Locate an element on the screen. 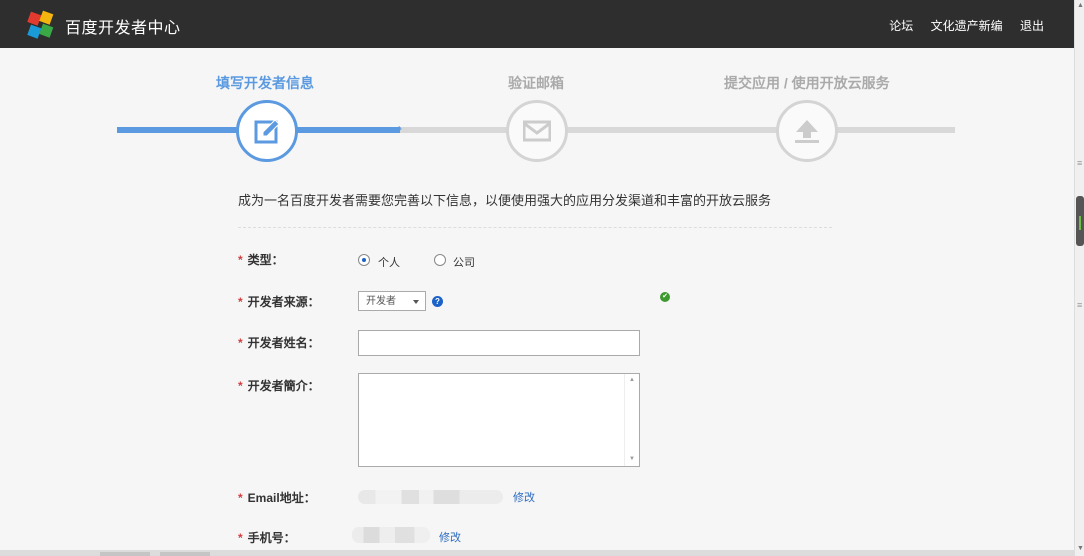 Image resolution: width=1084 pixels, height=556 pixels. type-label: * 类型： is located at coordinates (261, 260).